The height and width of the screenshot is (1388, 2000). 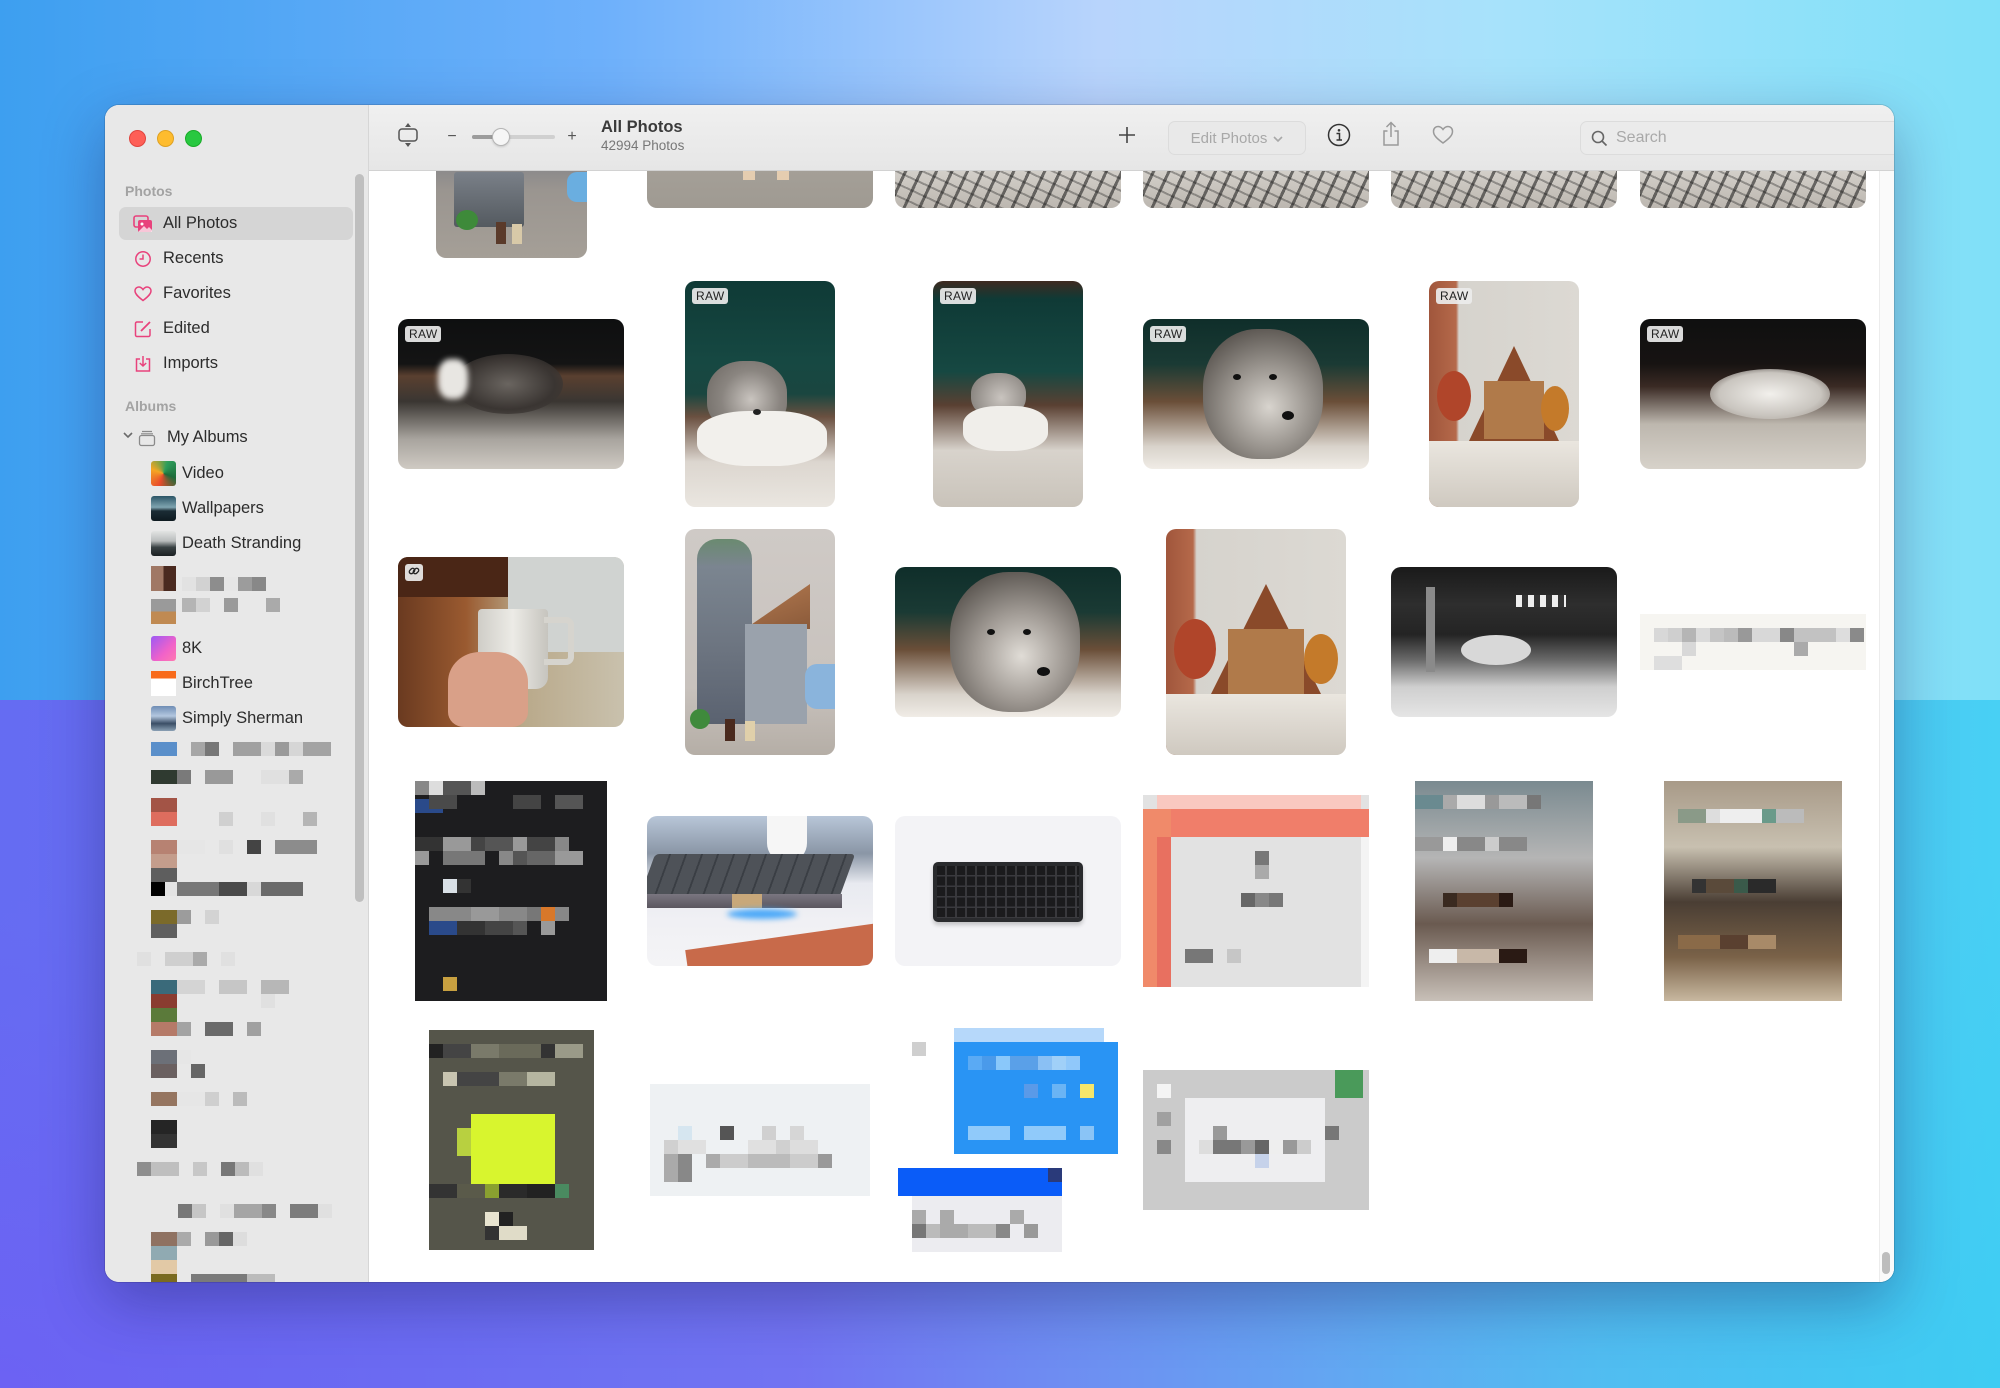 I want to click on chevron-down-icon, so click(x=1278, y=138).